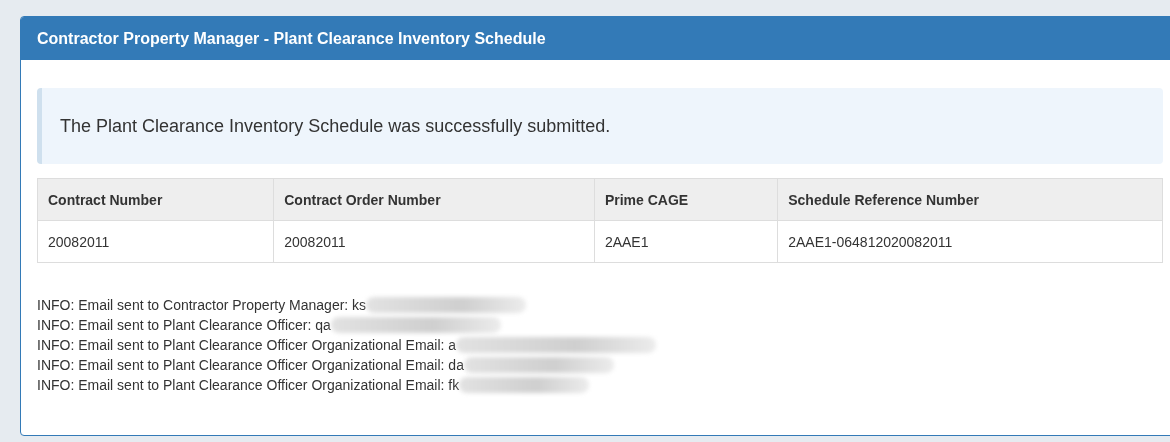 Image resolution: width=1170 pixels, height=442 pixels. What do you see at coordinates (247, 345) in the screenshot?
I see `info-message: INFO: Email sent to Plant Clearance Officer Organizational Email: a` at bounding box center [247, 345].